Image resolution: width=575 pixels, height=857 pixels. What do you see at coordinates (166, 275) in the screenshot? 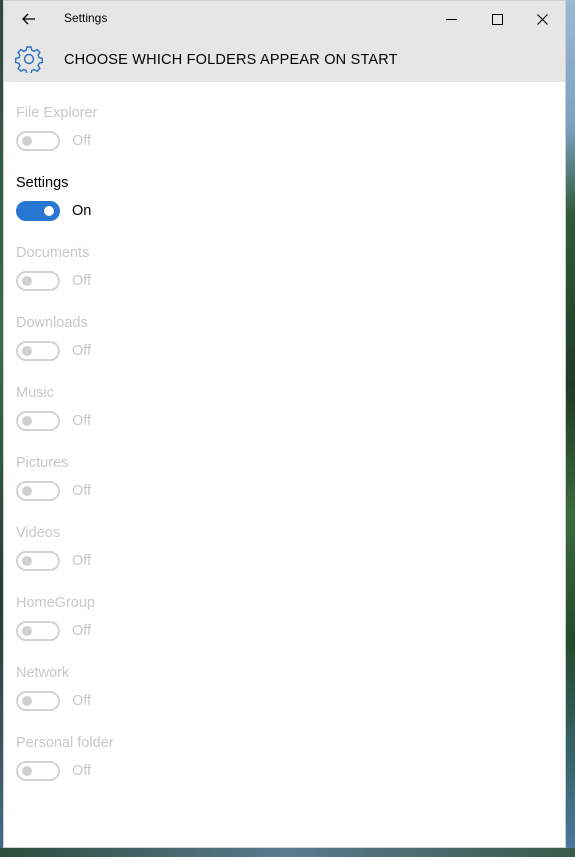
I see `folder-item-documents: Documents Off` at bounding box center [166, 275].